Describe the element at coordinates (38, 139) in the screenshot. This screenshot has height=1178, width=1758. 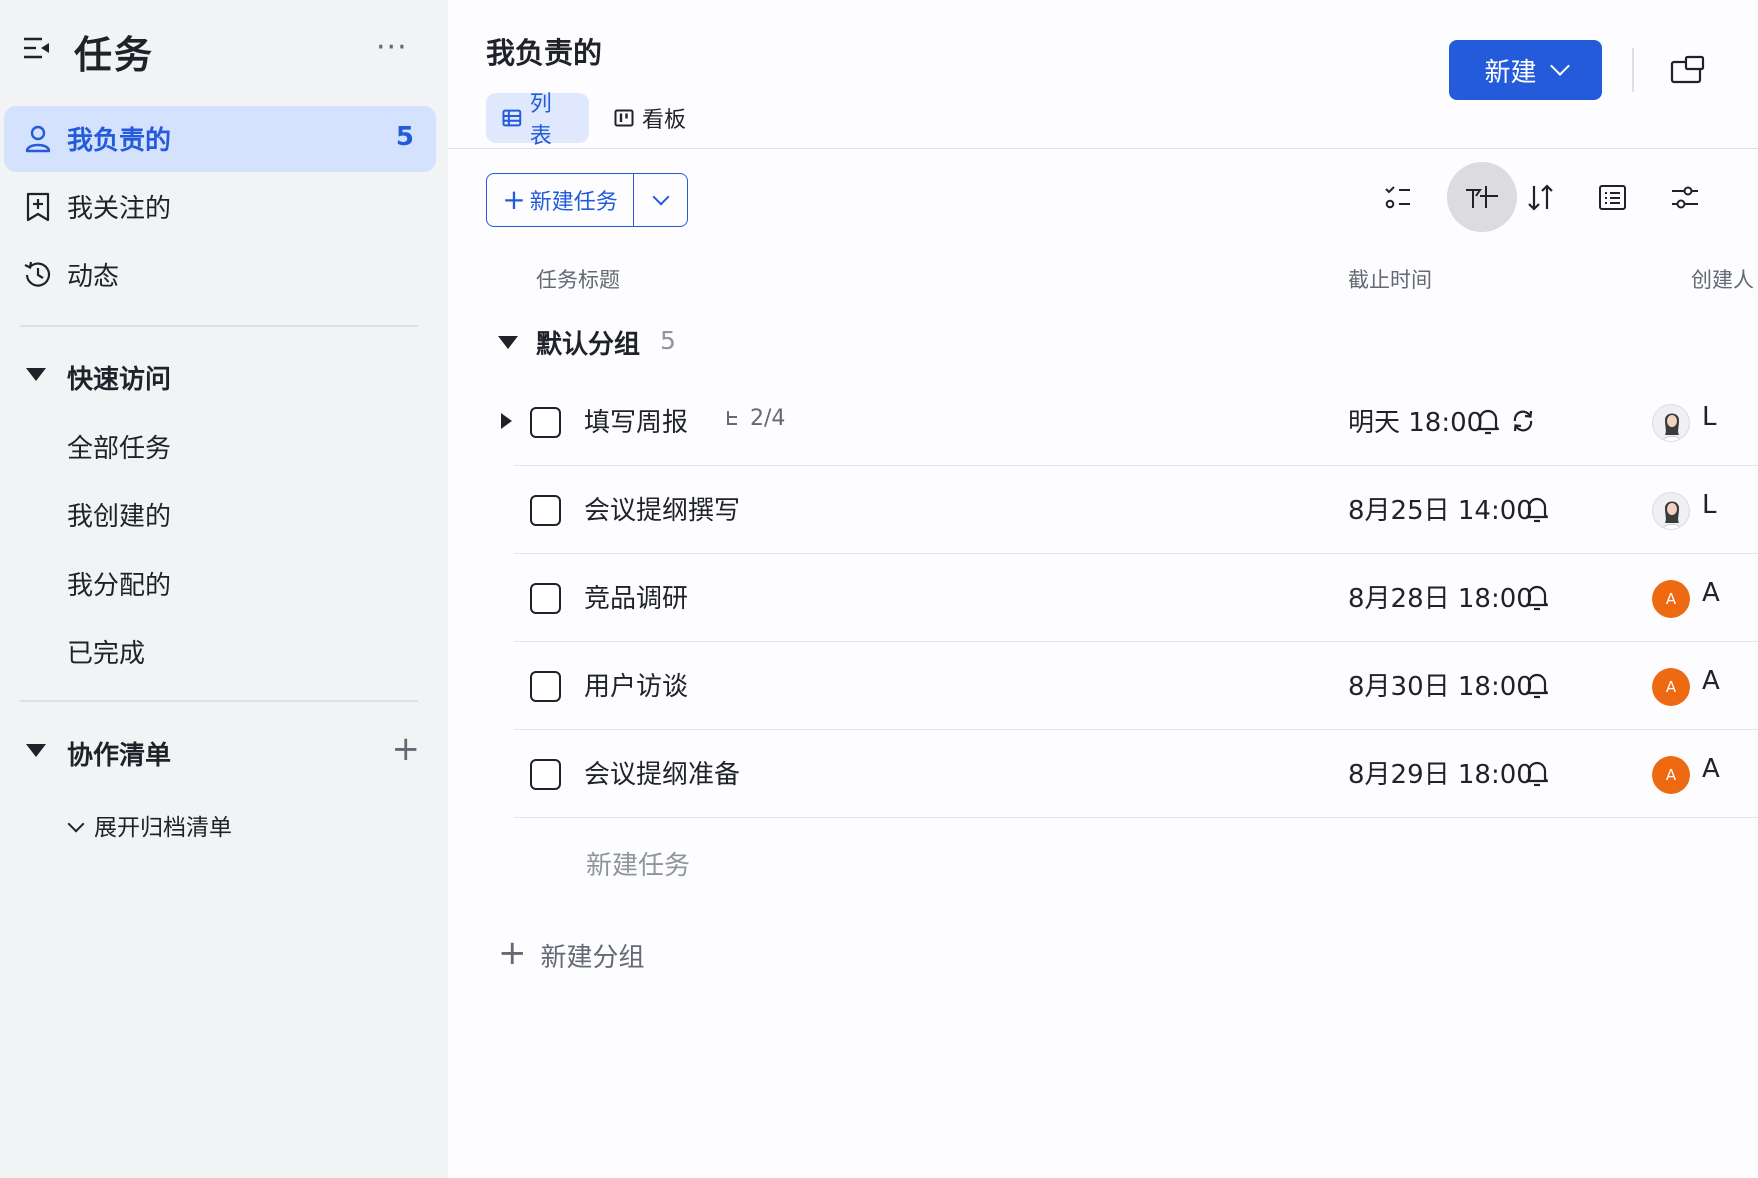
I see `person-icon` at that location.